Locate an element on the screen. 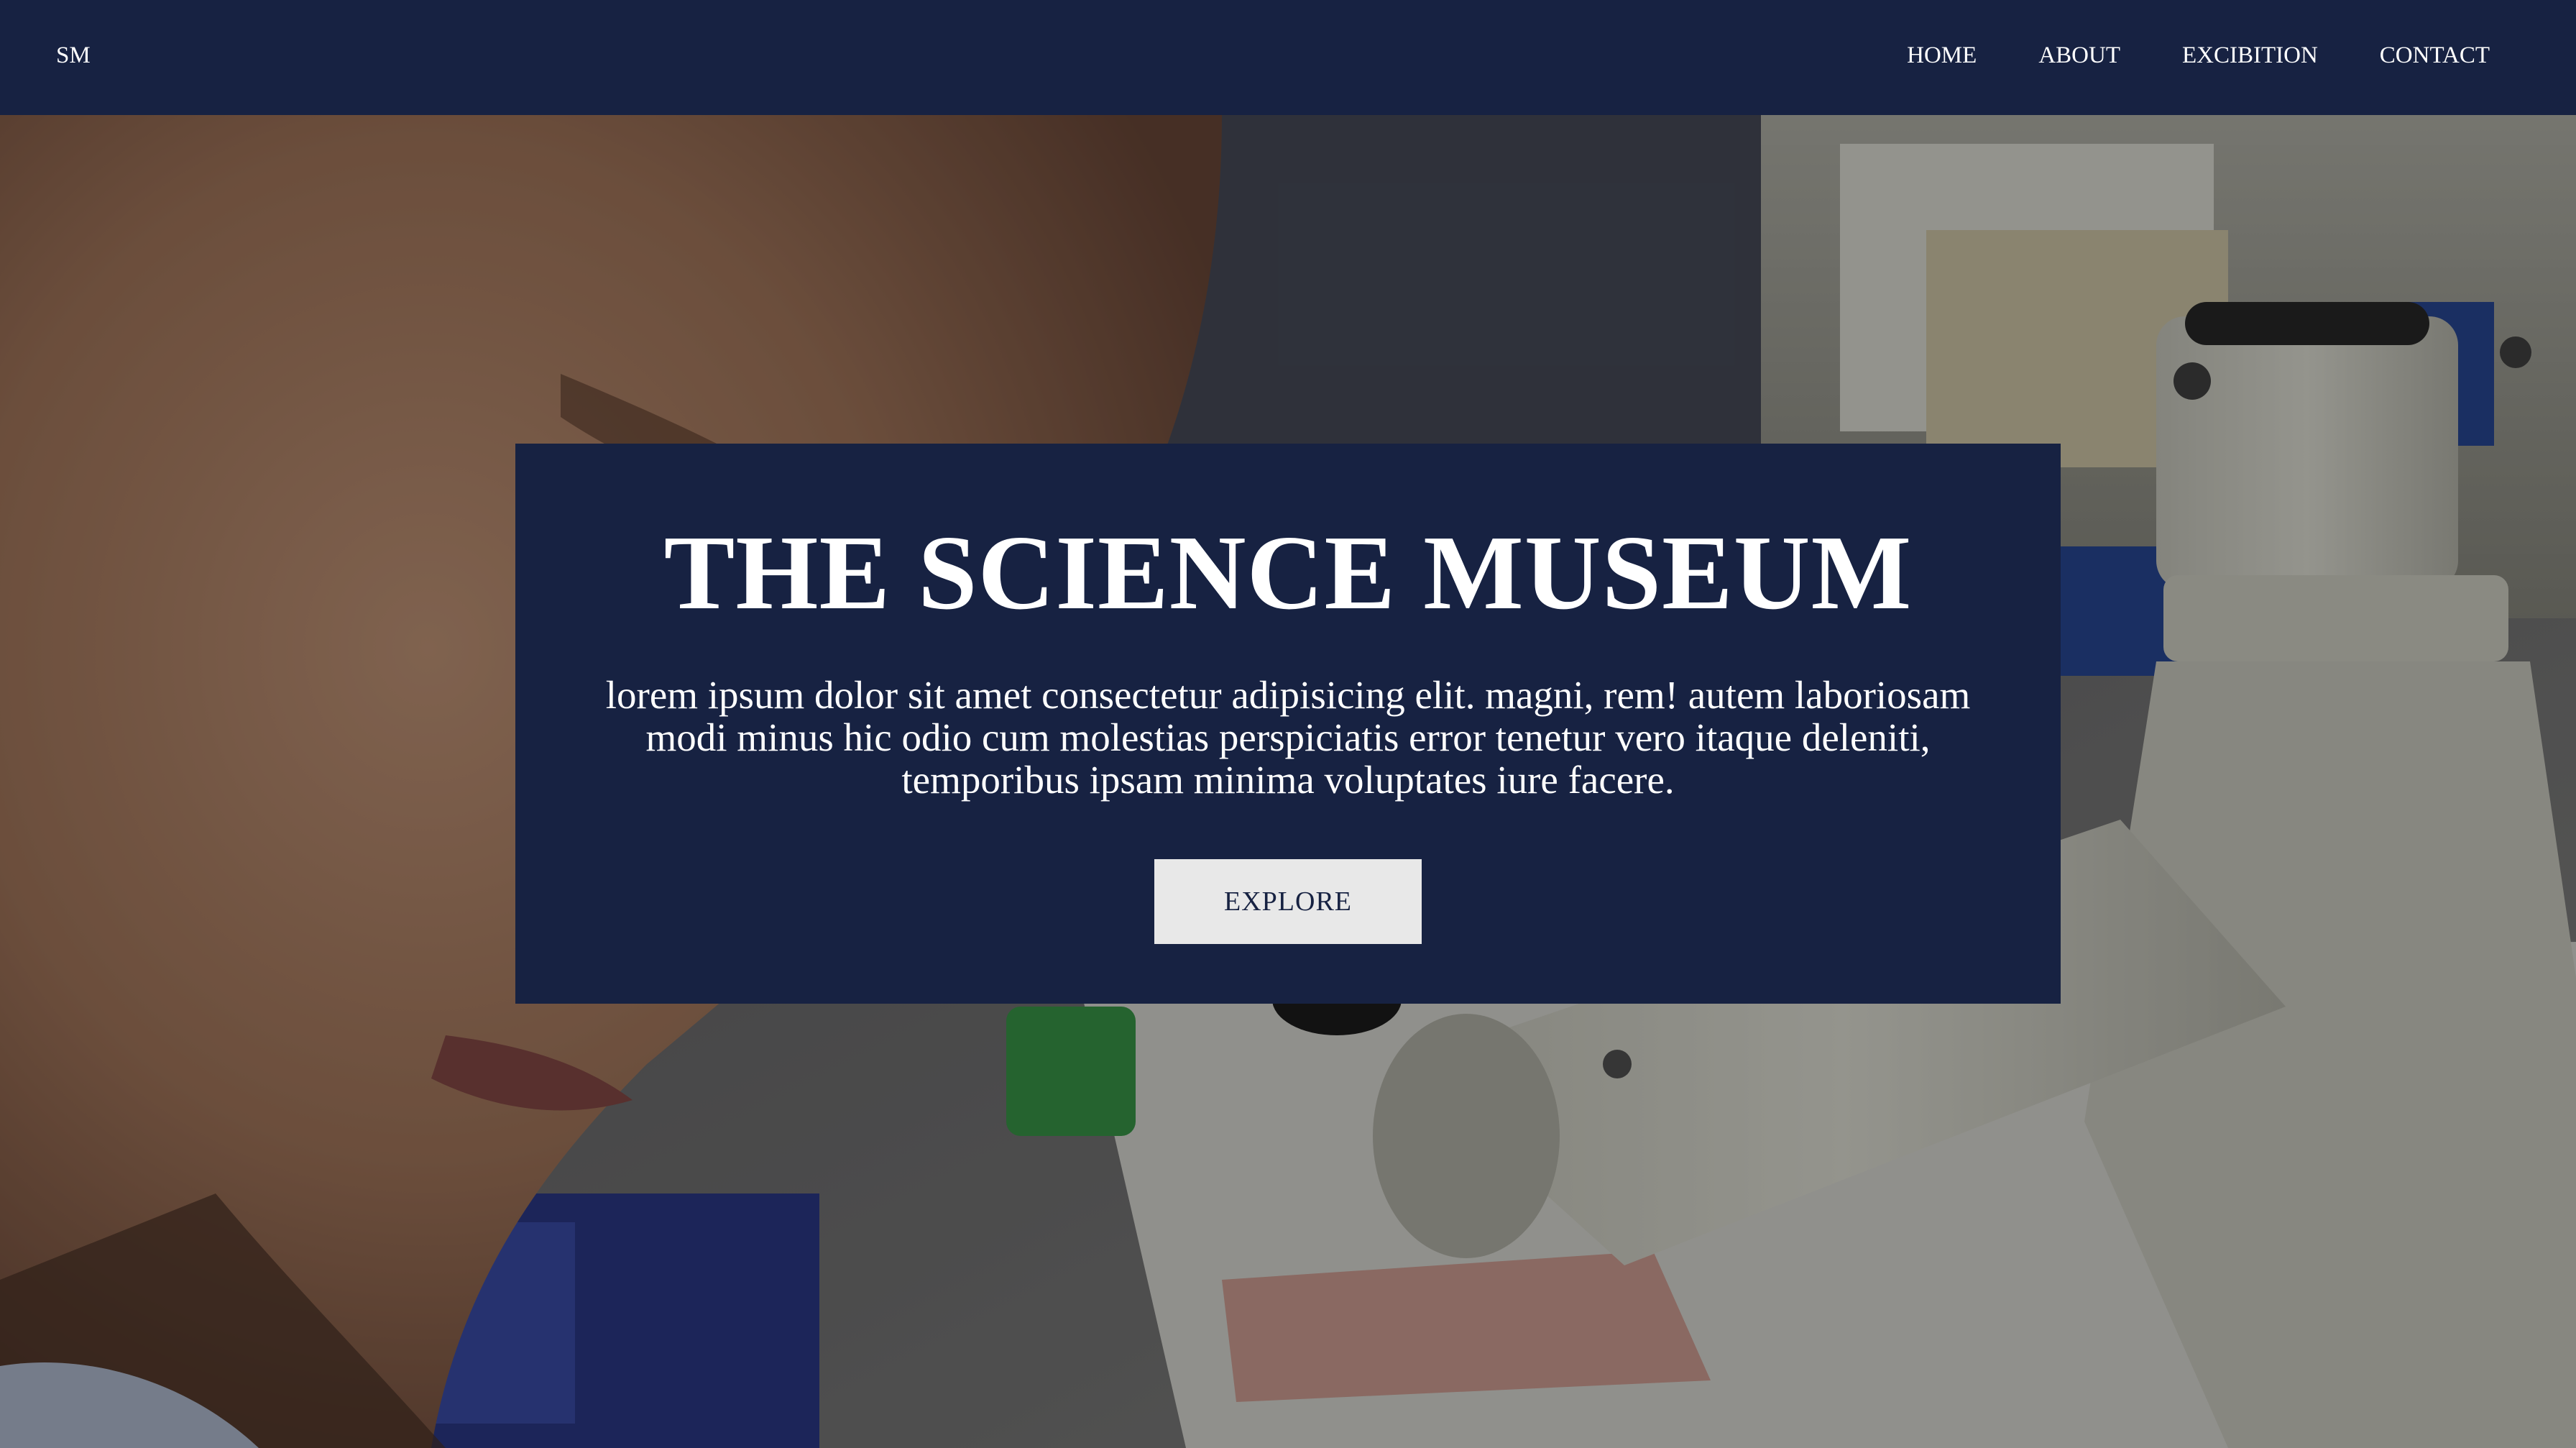 The image size is (2576, 1448). nav-link-about: ABOUT is located at coordinates (2079, 55).